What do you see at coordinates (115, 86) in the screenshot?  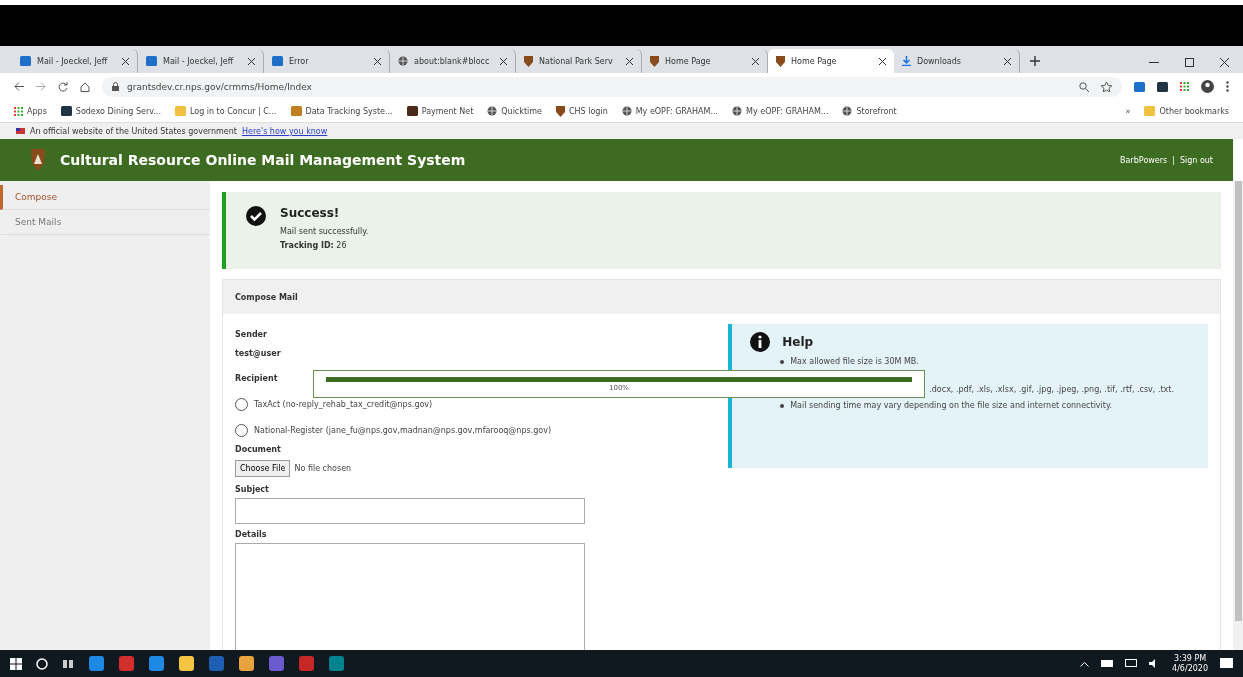 I see `lock-icon` at bounding box center [115, 86].